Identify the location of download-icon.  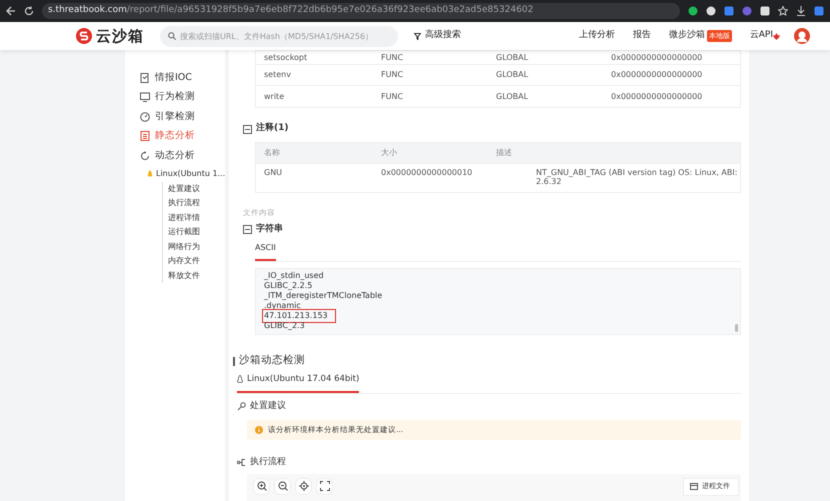
(801, 11).